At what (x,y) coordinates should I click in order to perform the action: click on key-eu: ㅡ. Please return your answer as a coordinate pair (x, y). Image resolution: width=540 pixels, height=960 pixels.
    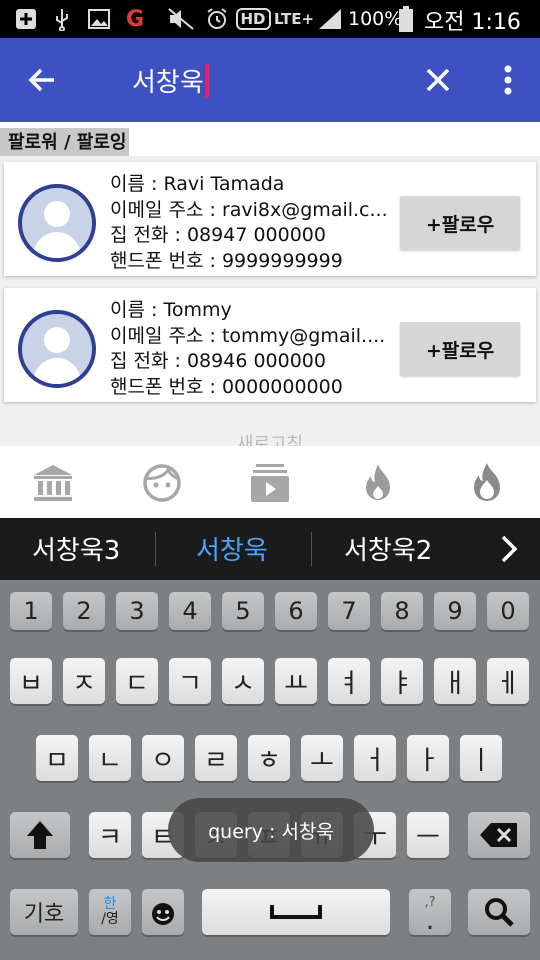
    Looking at the image, I should click on (428, 835).